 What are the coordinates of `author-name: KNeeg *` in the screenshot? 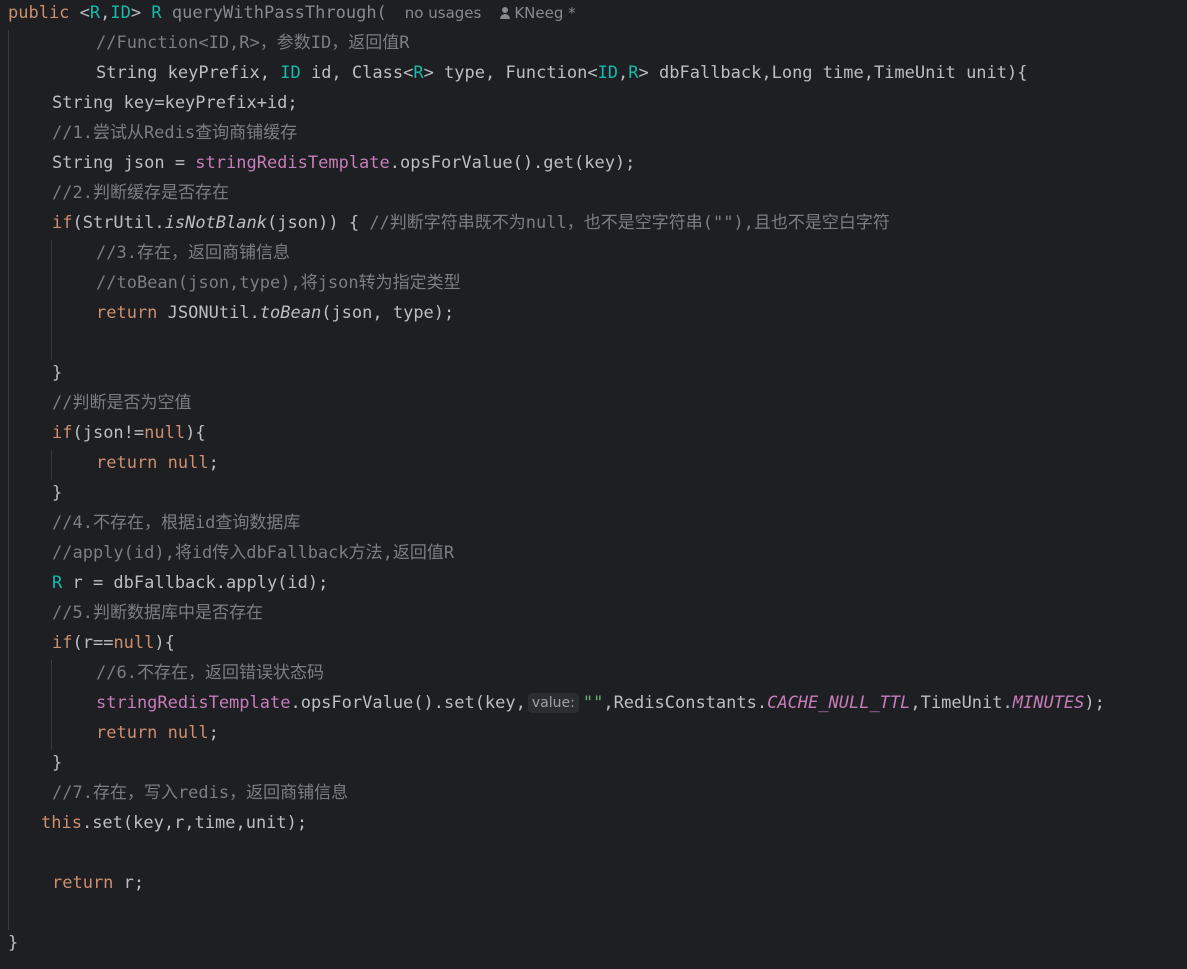 It's located at (545, 13).